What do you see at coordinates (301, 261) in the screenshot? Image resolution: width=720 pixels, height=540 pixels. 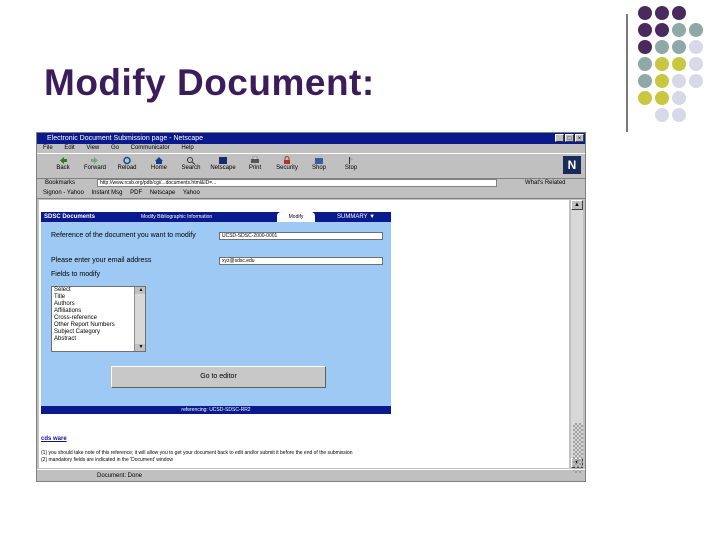 I see `email-field: xyz@sdsc.edu` at bounding box center [301, 261].